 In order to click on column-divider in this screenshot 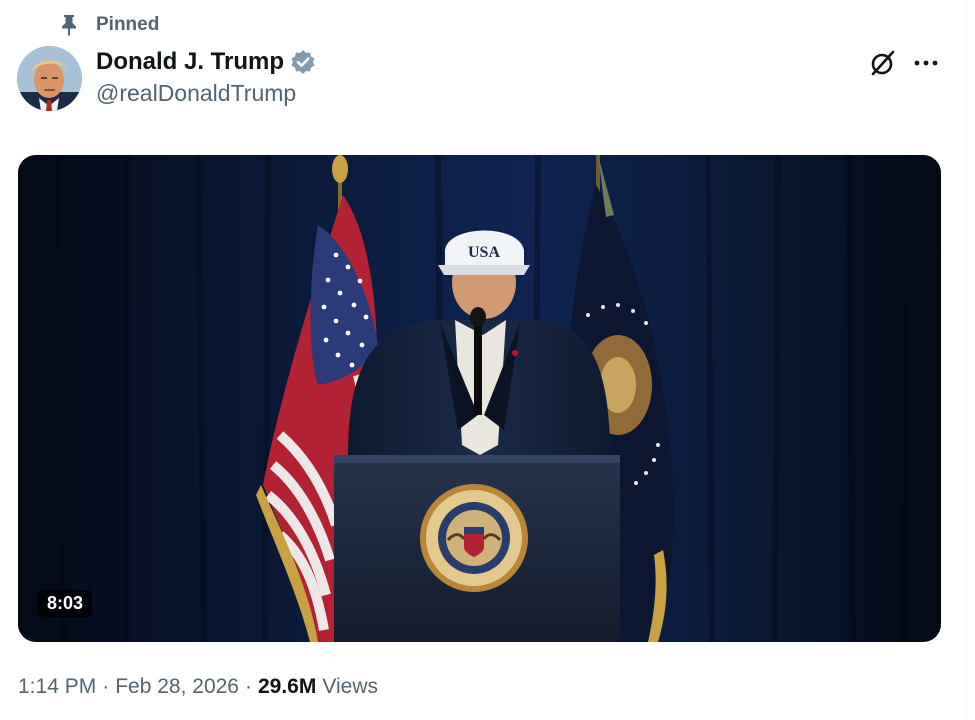, I will do `click(966, 360)`.